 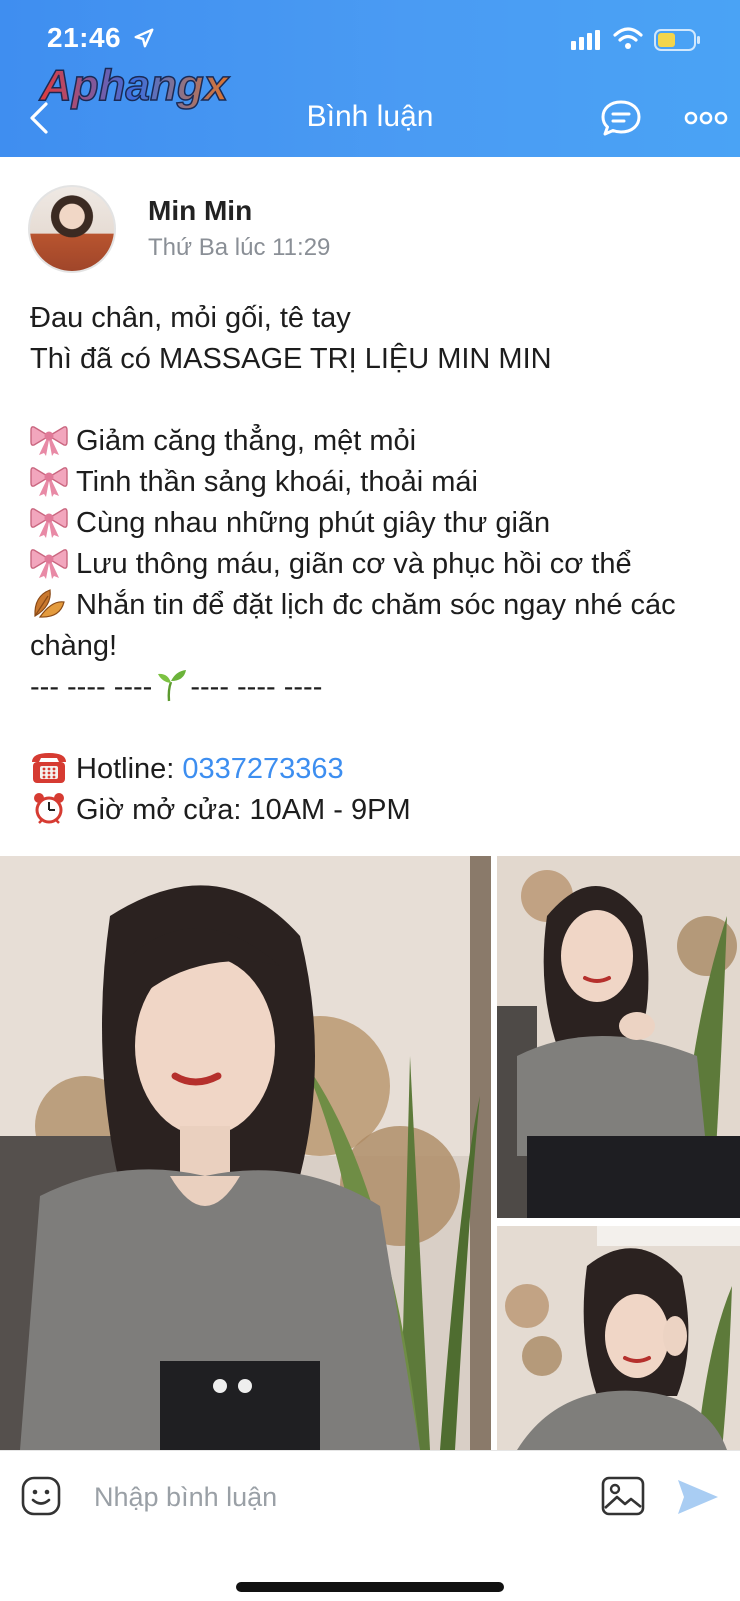 I want to click on benefit-item: Tinh thần sảng khoái, thoải mái, so click(x=375, y=482).